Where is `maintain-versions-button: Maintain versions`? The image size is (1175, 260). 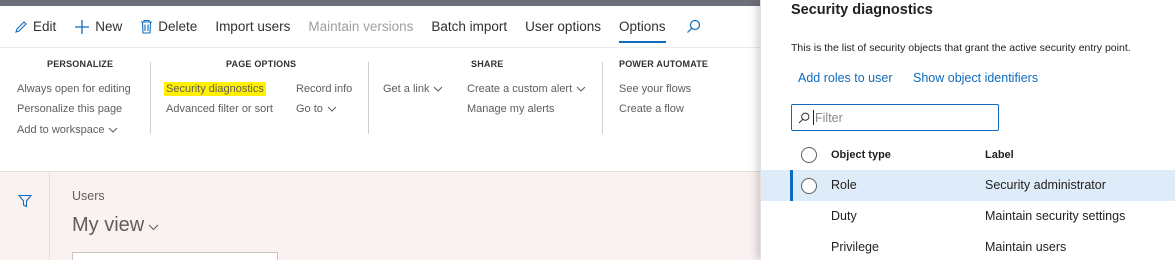 maintain-versions-button: Maintain versions is located at coordinates (360, 26).